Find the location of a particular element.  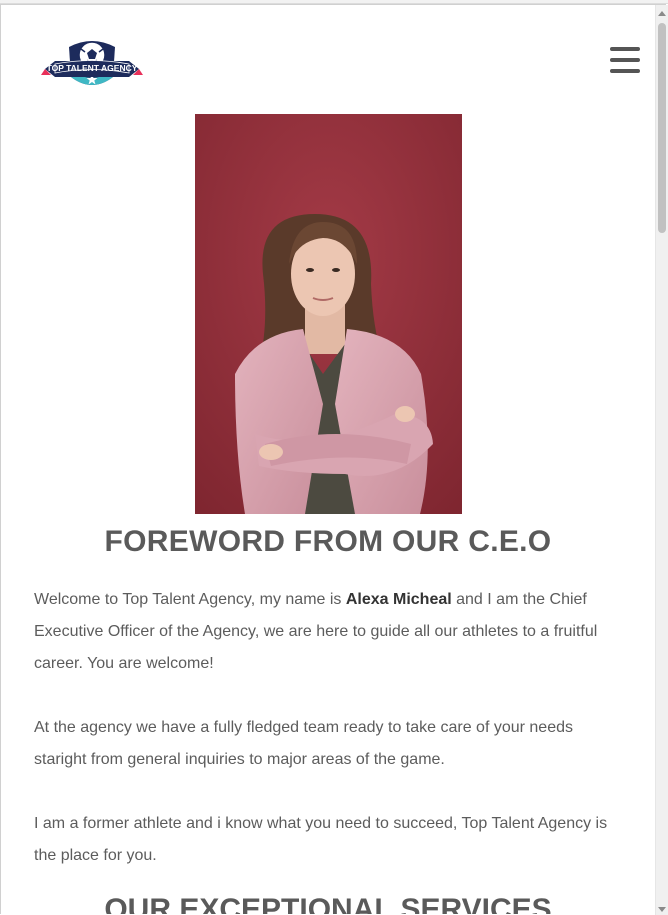

foreword-title: FOREWORD FROM OUR C.E.O is located at coordinates (328, 541).